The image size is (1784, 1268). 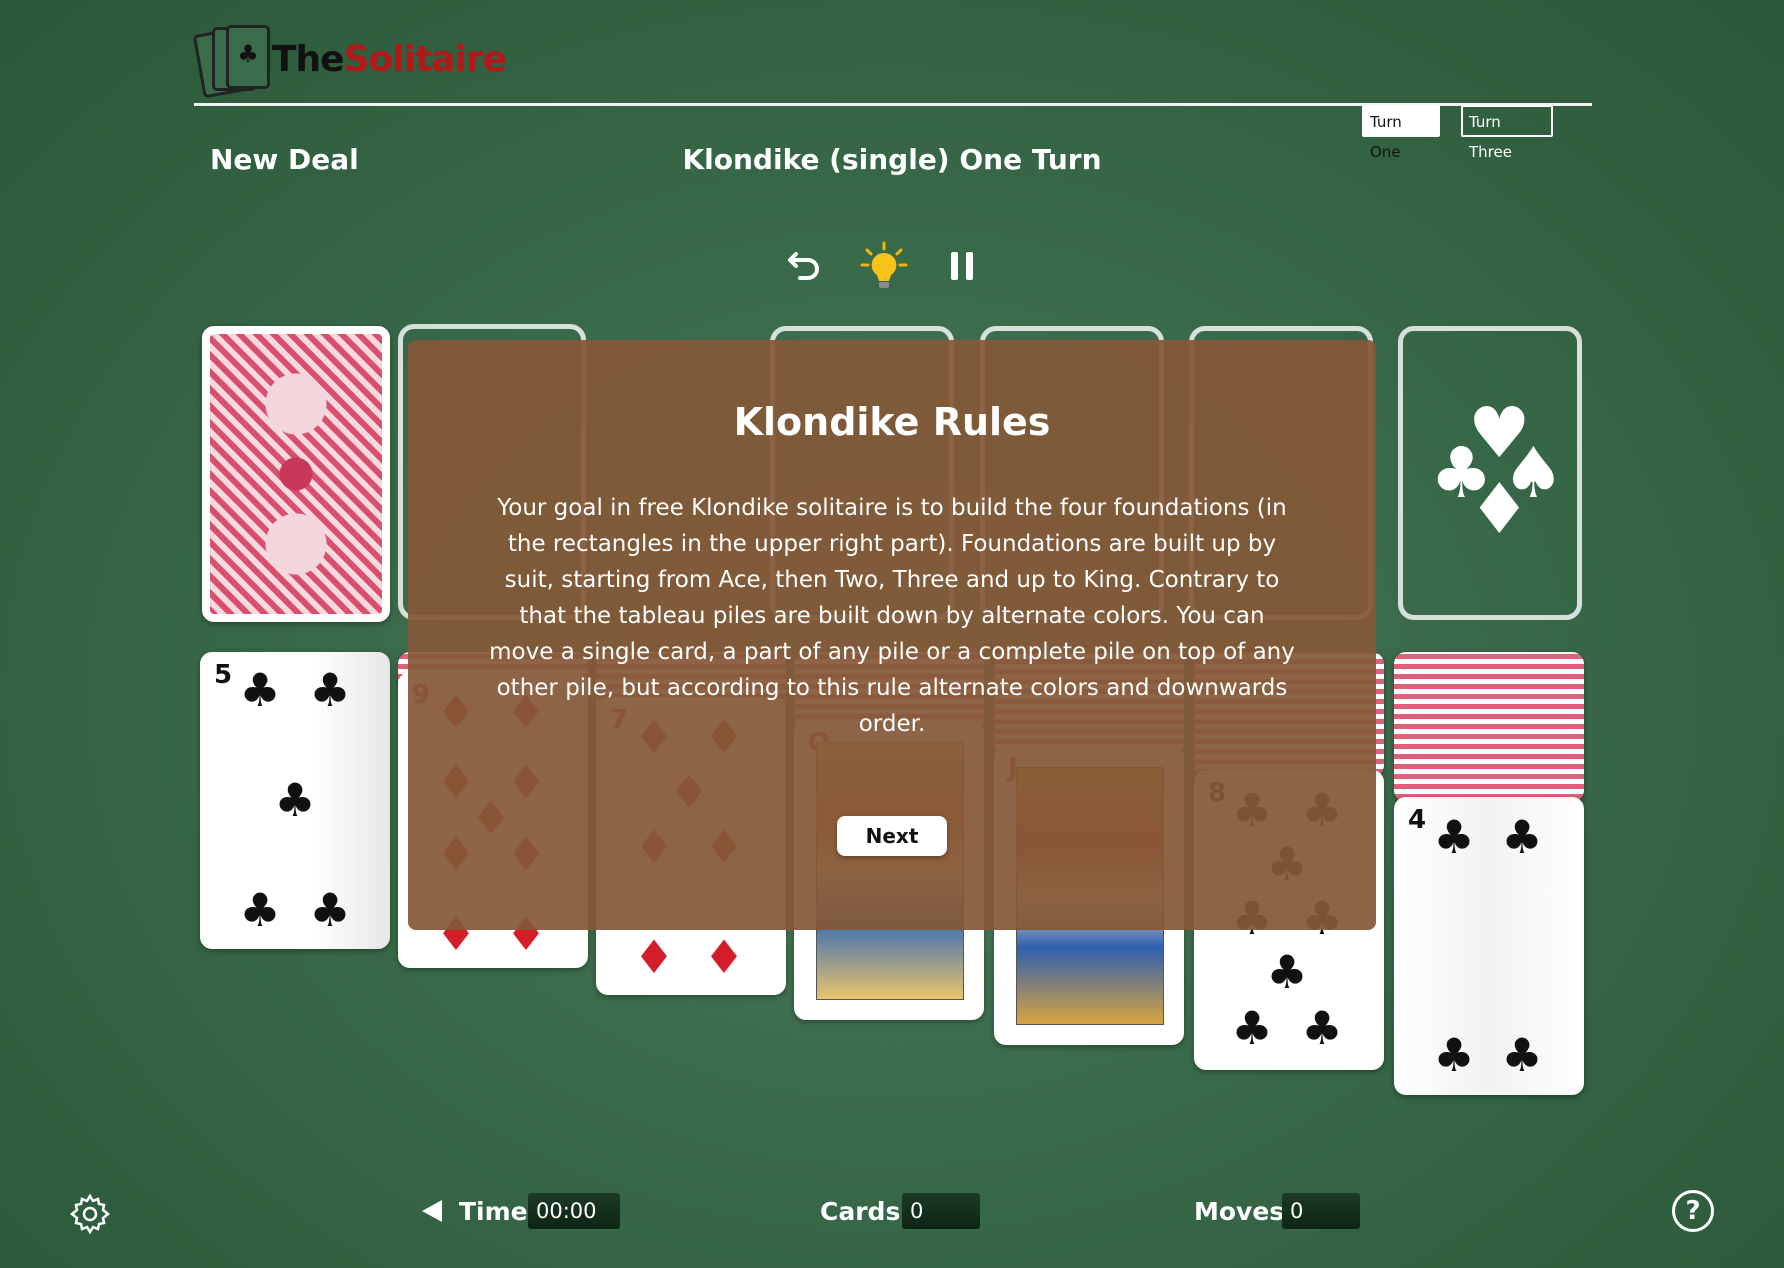 What do you see at coordinates (432, 1211) in the screenshot?
I see `collapse-stats-icon` at bounding box center [432, 1211].